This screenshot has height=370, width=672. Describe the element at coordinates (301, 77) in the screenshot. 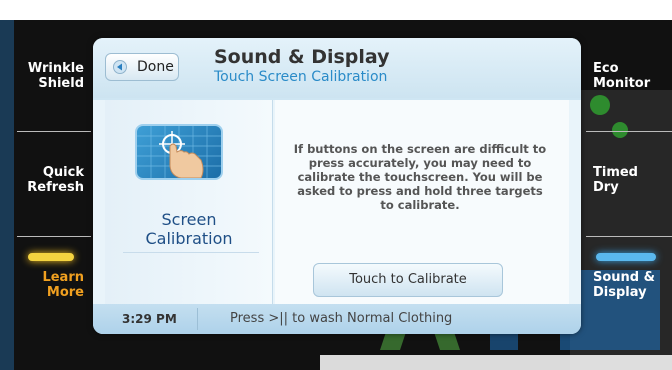

I see `dialog-subtitle: Touch Screen Calibration` at that location.